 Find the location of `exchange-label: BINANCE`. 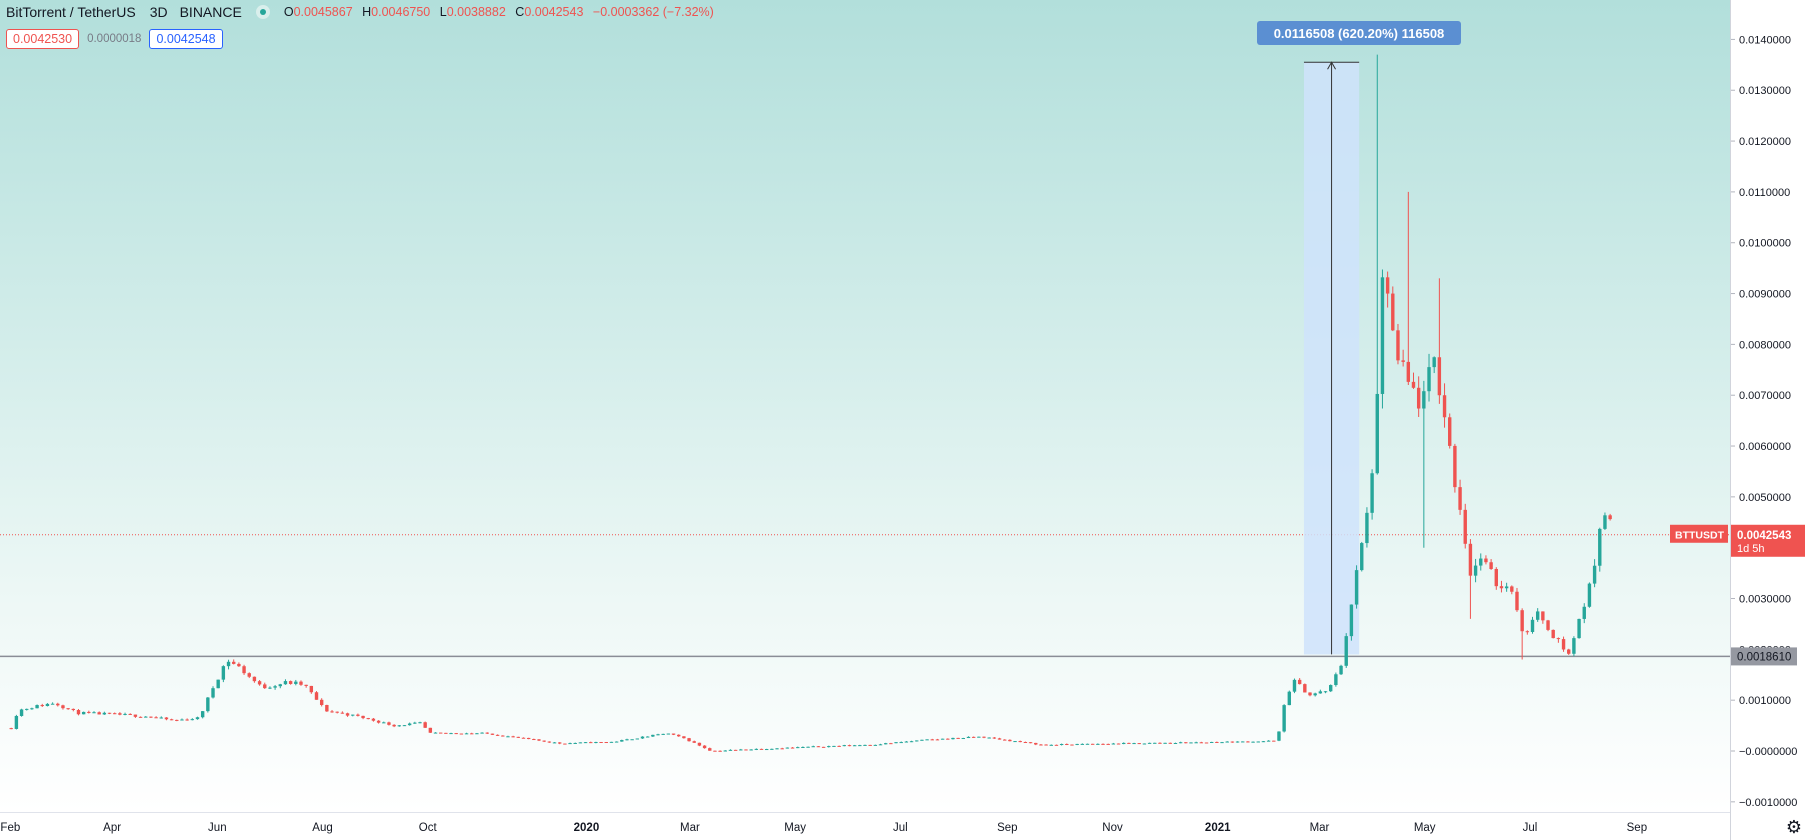

exchange-label: BINANCE is located at coordinates (210, 12).